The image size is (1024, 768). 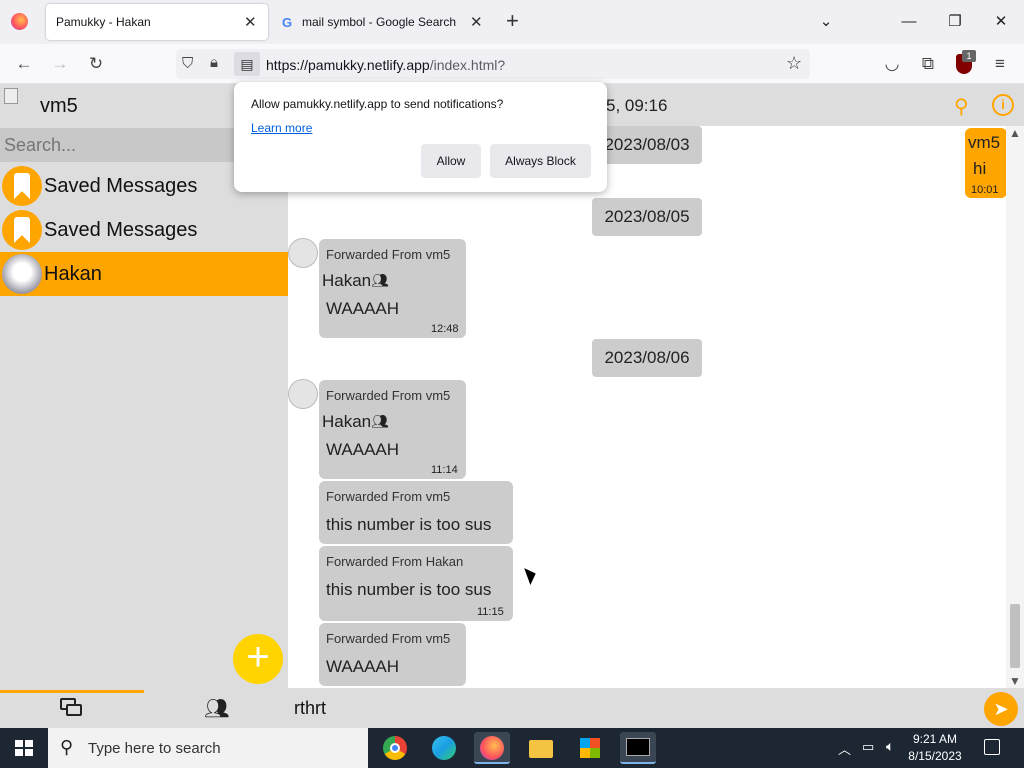 What do you see at coordinates (590, 748) in the screenshot?
I see `microsoft-store-icon` at bounding box center [590, 748].